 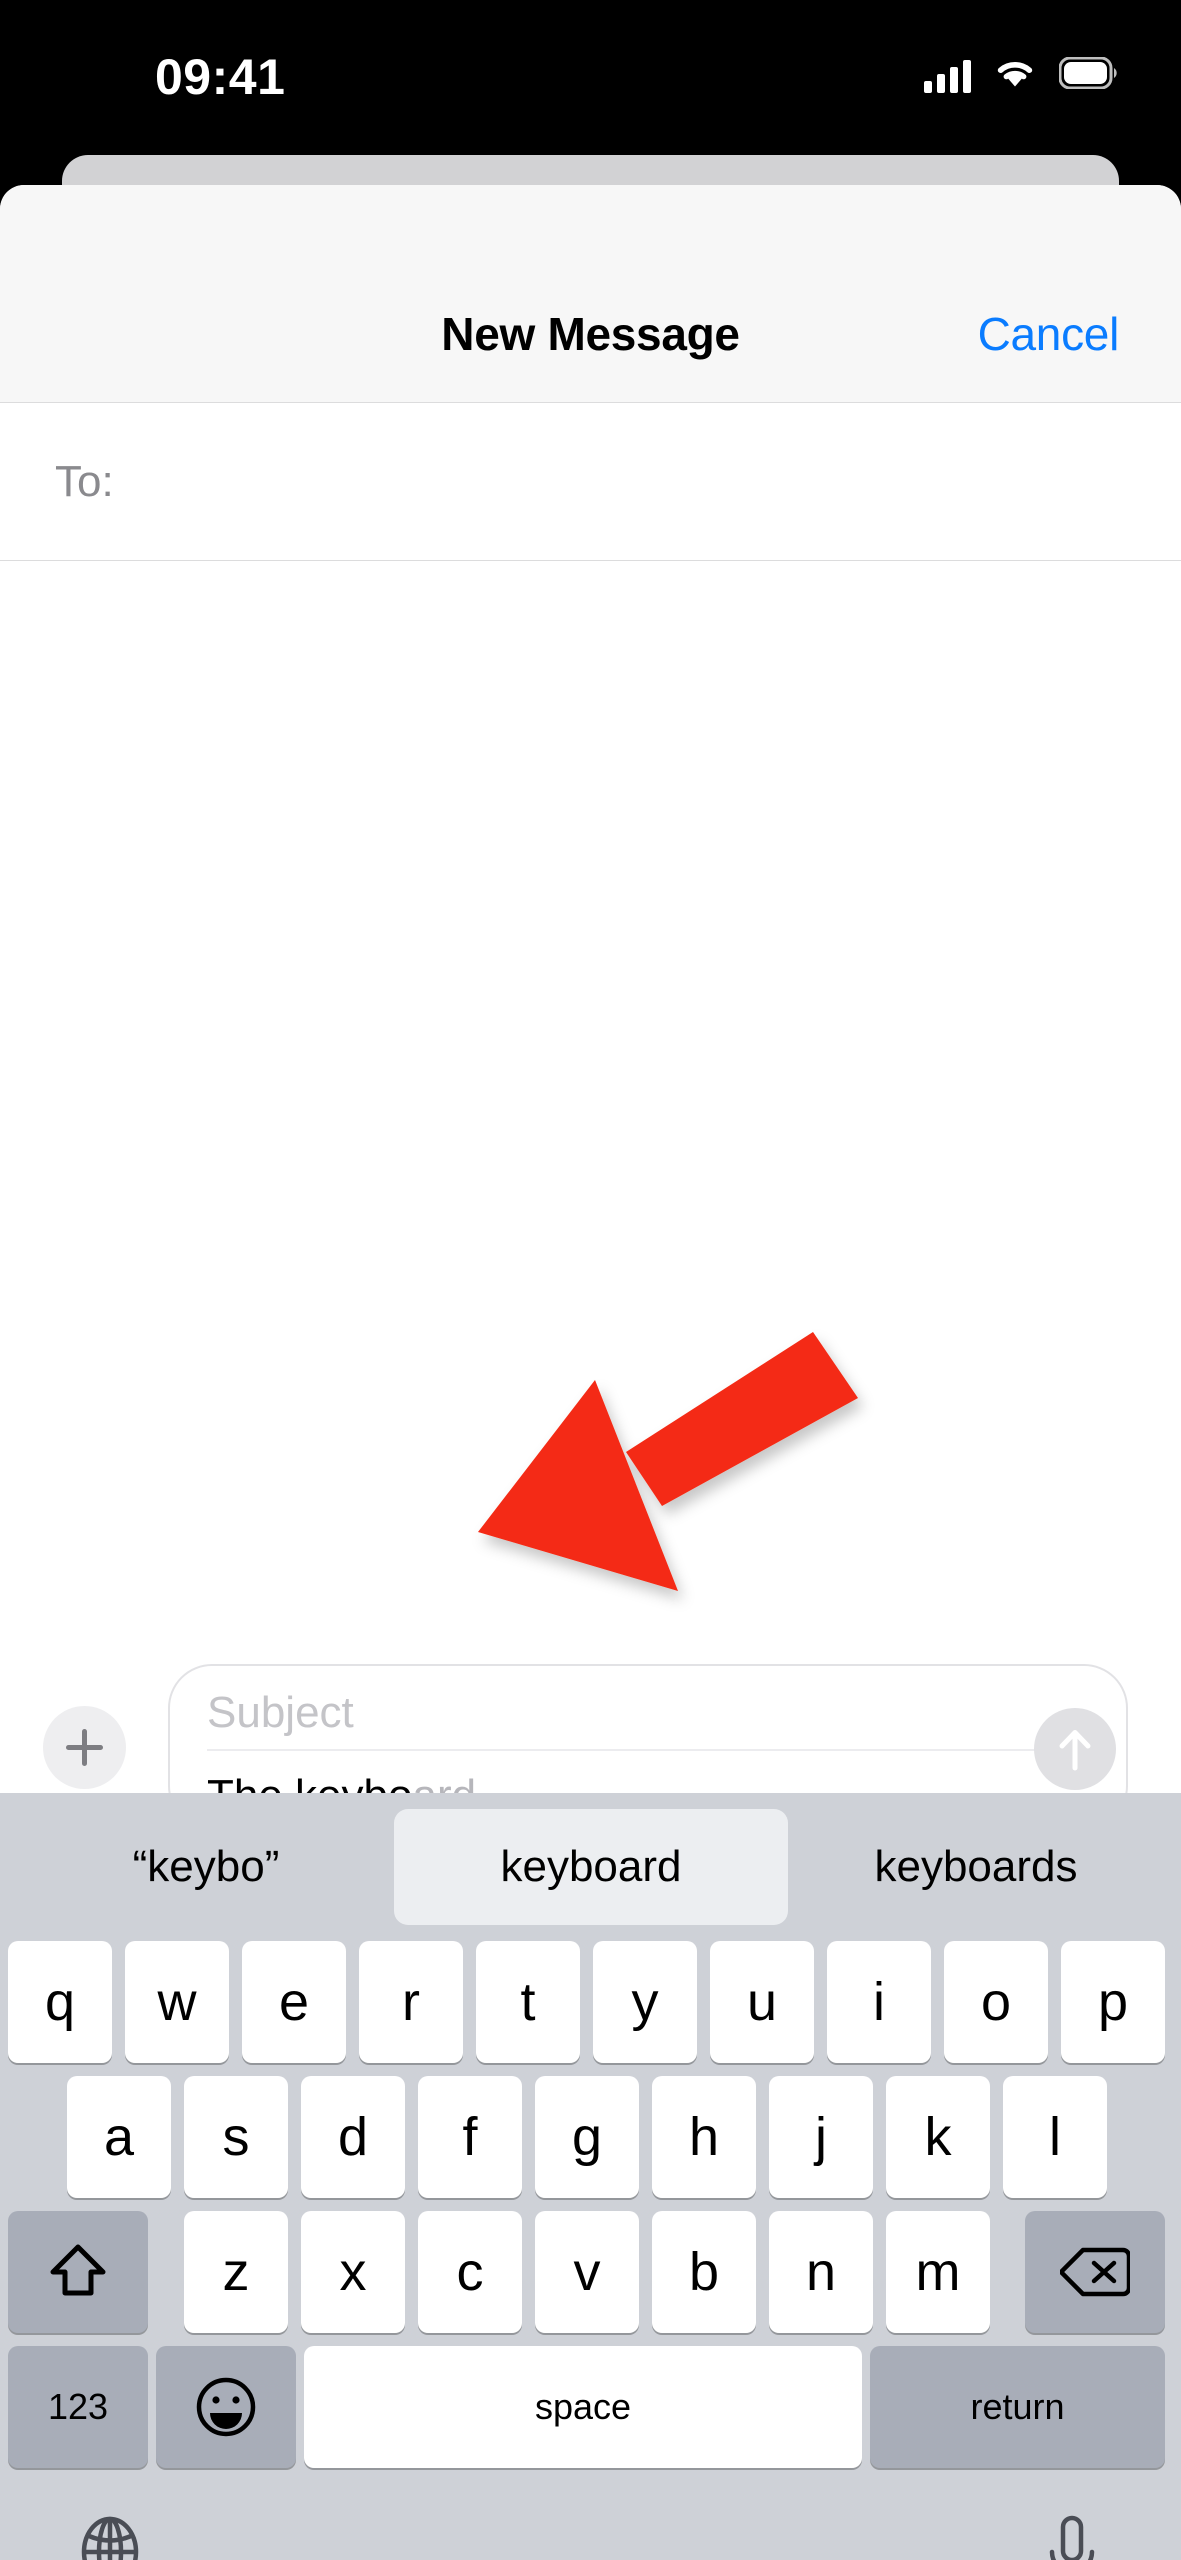 What do you see at coordinates (353, 2272) in the screenshot?
I see `key-x: x` at bounding box center [353, 2272].